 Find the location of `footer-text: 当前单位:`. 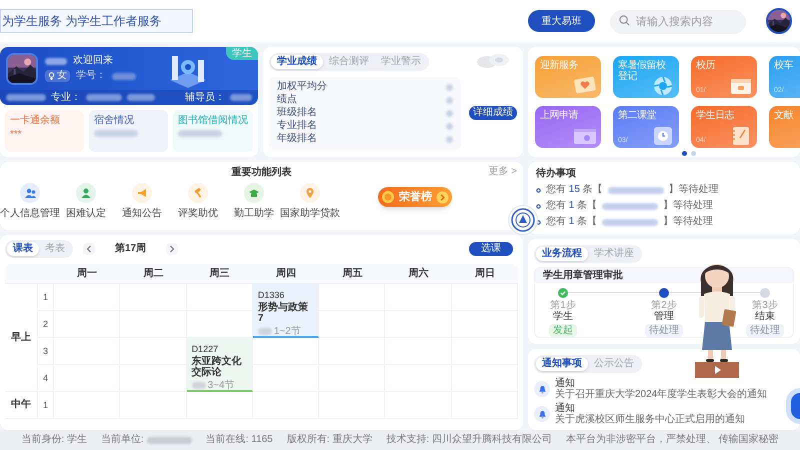

footer-text: 当前单位: is located at coordinates (122, 440).